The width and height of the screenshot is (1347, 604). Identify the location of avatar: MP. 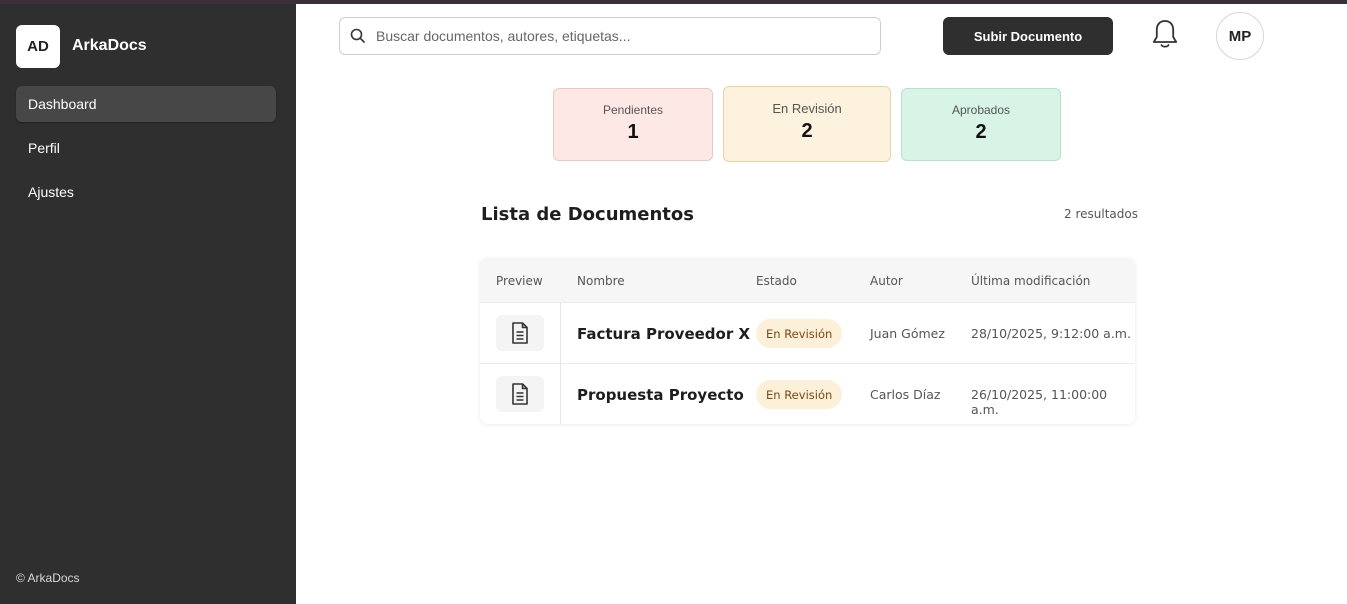
(1240, 36).